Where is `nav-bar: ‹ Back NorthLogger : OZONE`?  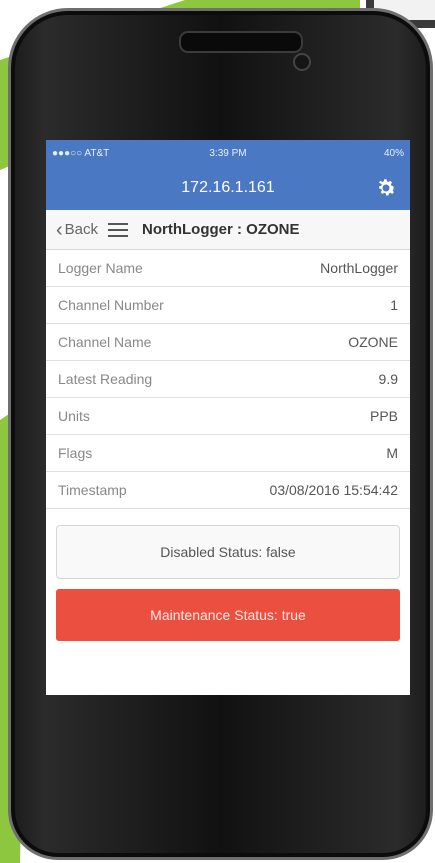
nav-bar: ‹ Back NorthLogger : OZONE is located at coordinates (228, 230).